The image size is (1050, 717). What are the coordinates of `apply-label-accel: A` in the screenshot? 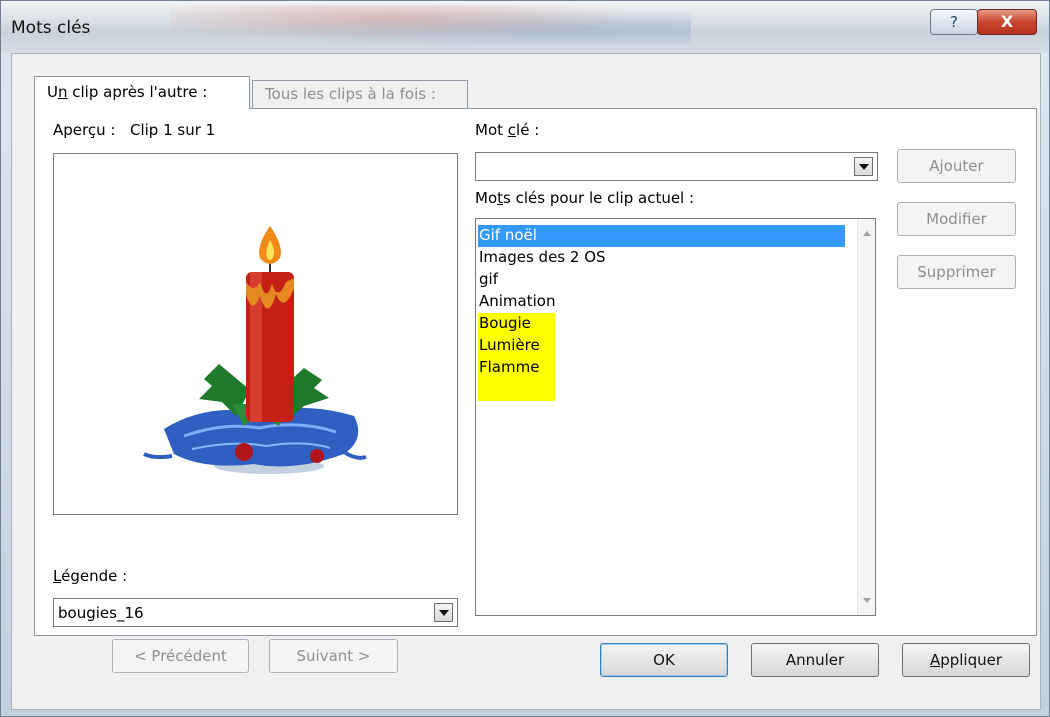 It's located at (935, 660).